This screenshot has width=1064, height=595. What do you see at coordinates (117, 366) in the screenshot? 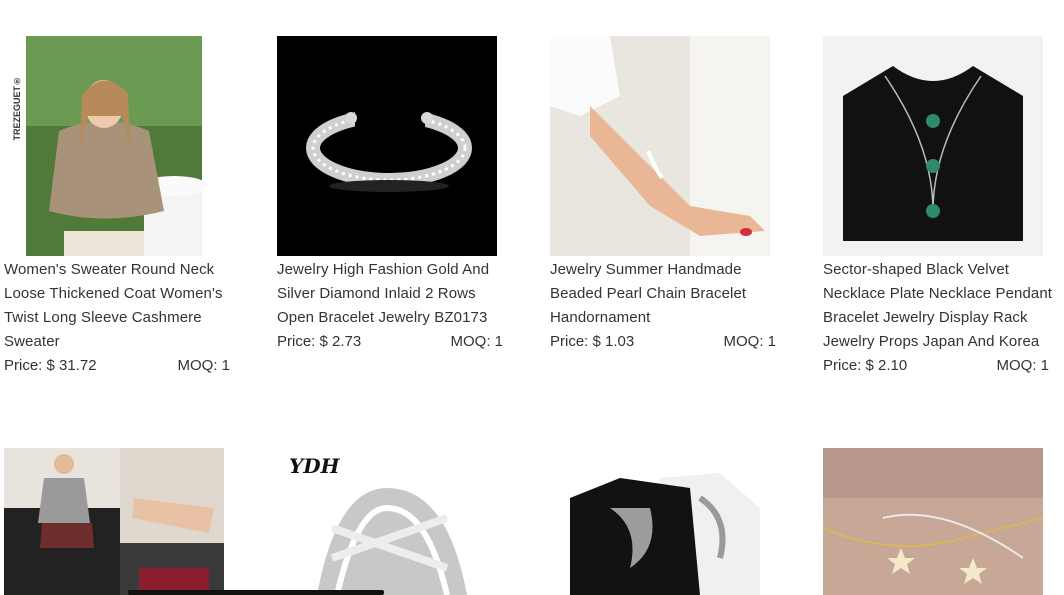
I see `product-meta: Price: $ 31.72 MOQ: 1` at bounding box center [117, 366].